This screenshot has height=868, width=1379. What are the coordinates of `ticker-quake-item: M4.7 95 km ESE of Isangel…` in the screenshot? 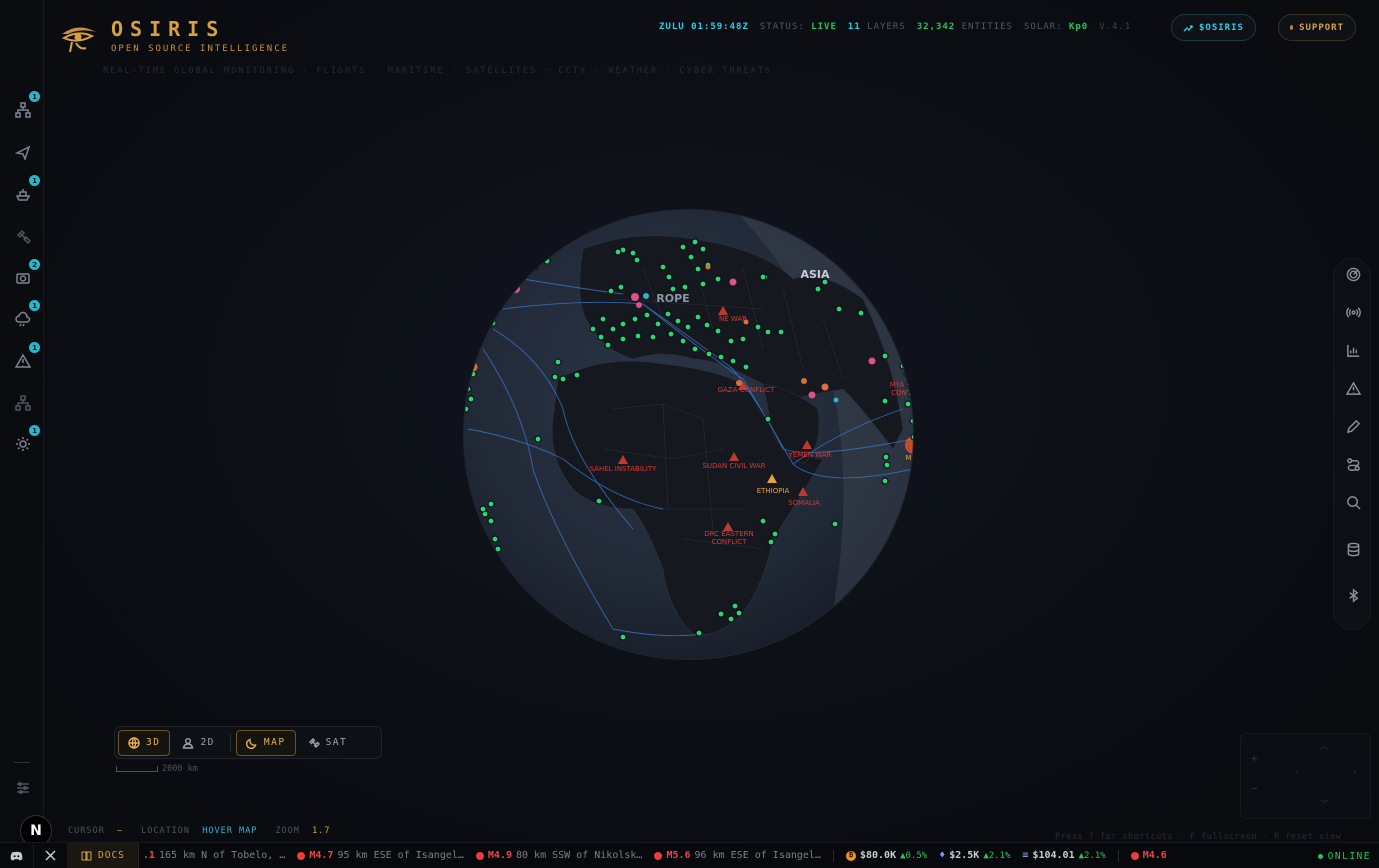 It's located at (380, 855).